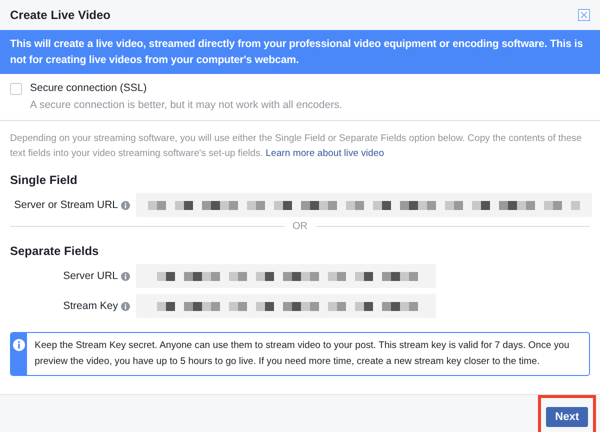 The width and height of the screenshot is (600, 432). Describe the element at coordinates (60, 15) in the screenshot. I see `window-title: Create Live Video` at that location.